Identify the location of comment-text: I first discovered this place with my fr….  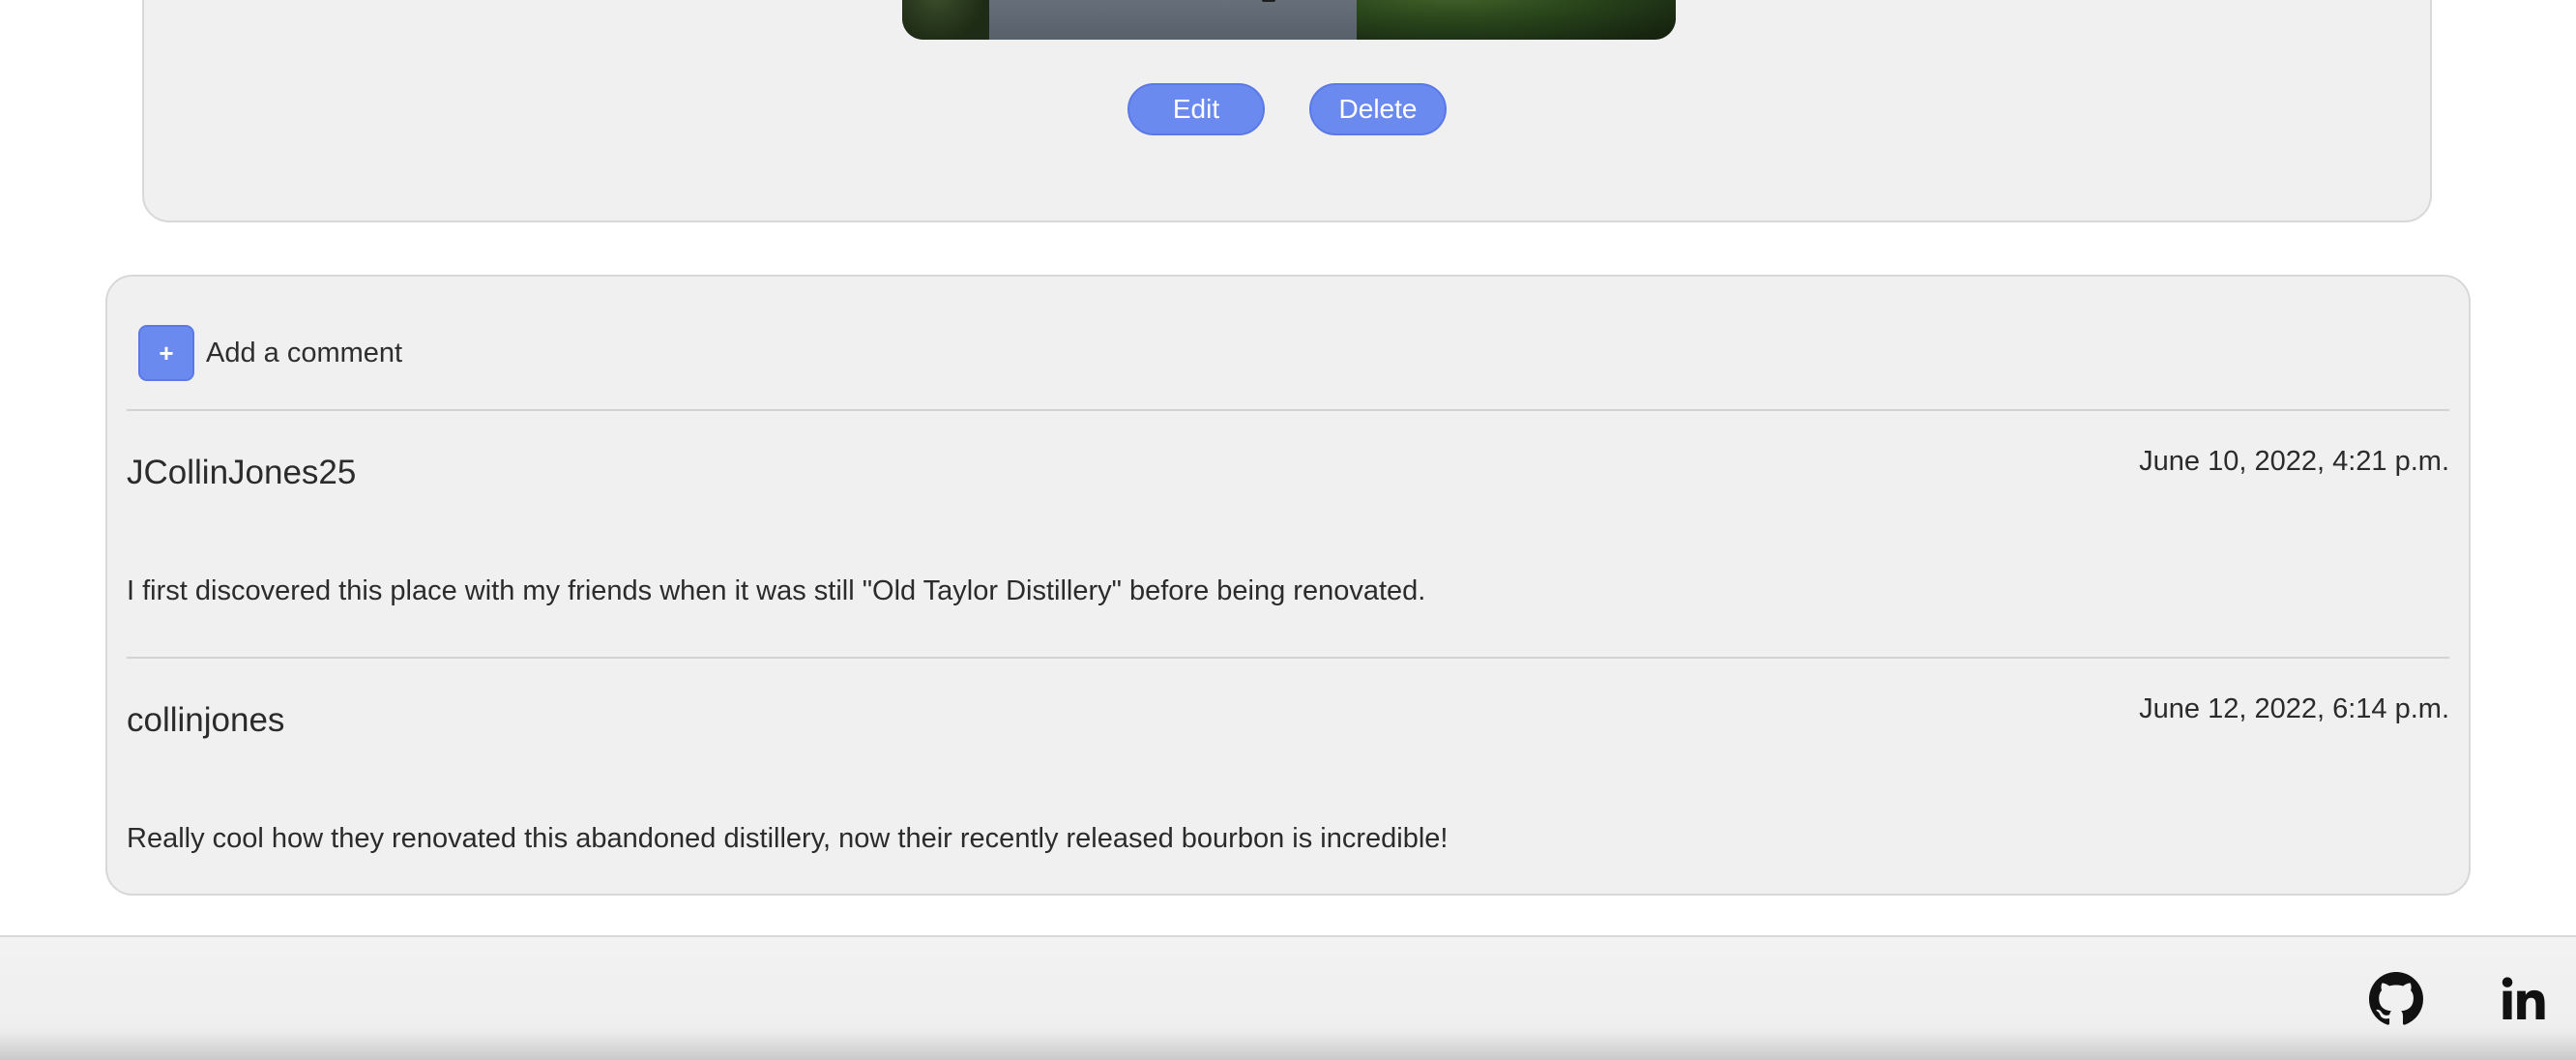
(776, 590).